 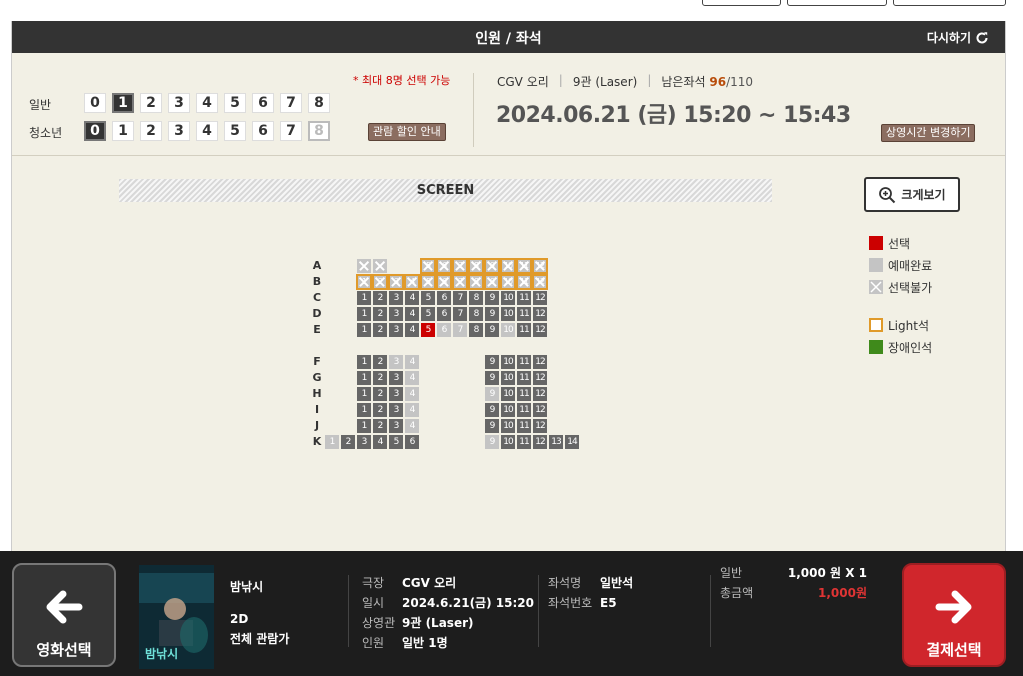 I want to click on seat-I3: 3, so click(x=396, y=410).